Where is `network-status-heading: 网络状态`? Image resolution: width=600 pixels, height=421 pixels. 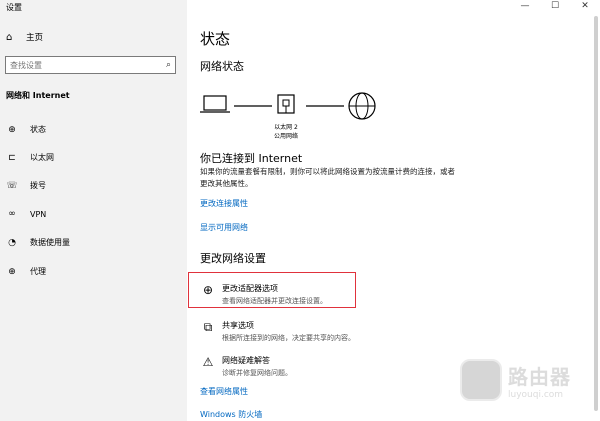
network-status-heading: 网络状态 is located at coordinates (222, 66).